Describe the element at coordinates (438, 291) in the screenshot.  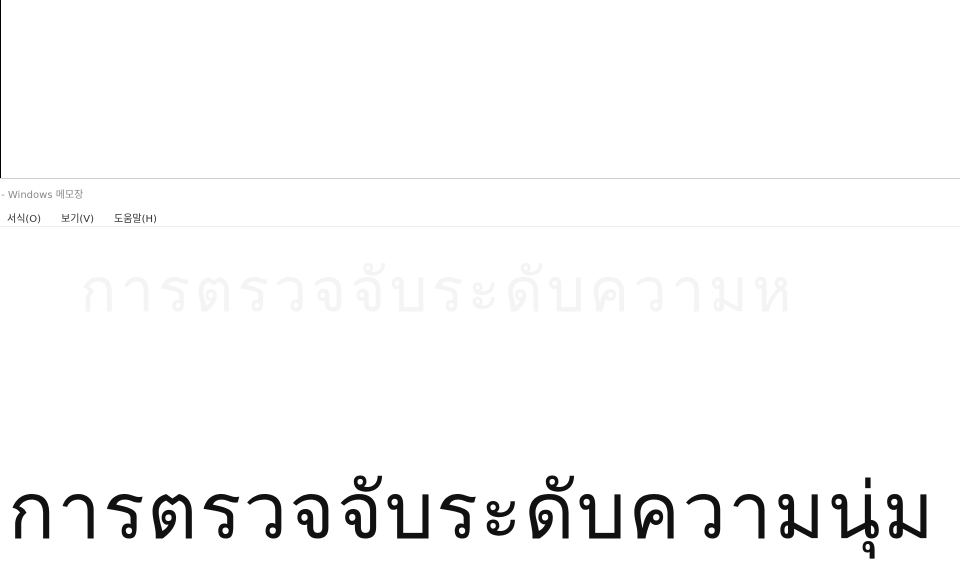
I see `faded-text: การตรวจจับระดับความห` at that location.